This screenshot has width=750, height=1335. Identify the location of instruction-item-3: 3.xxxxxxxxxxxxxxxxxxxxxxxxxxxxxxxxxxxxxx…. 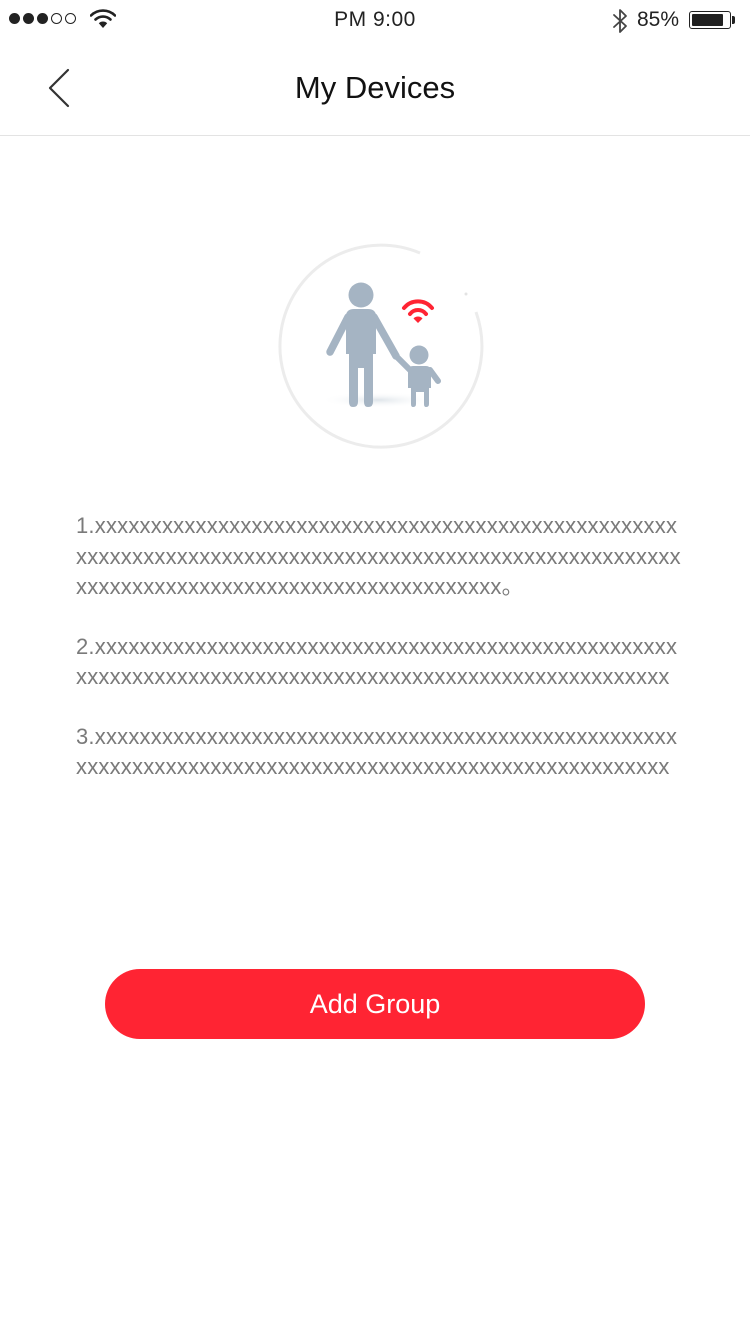
(377, 751).